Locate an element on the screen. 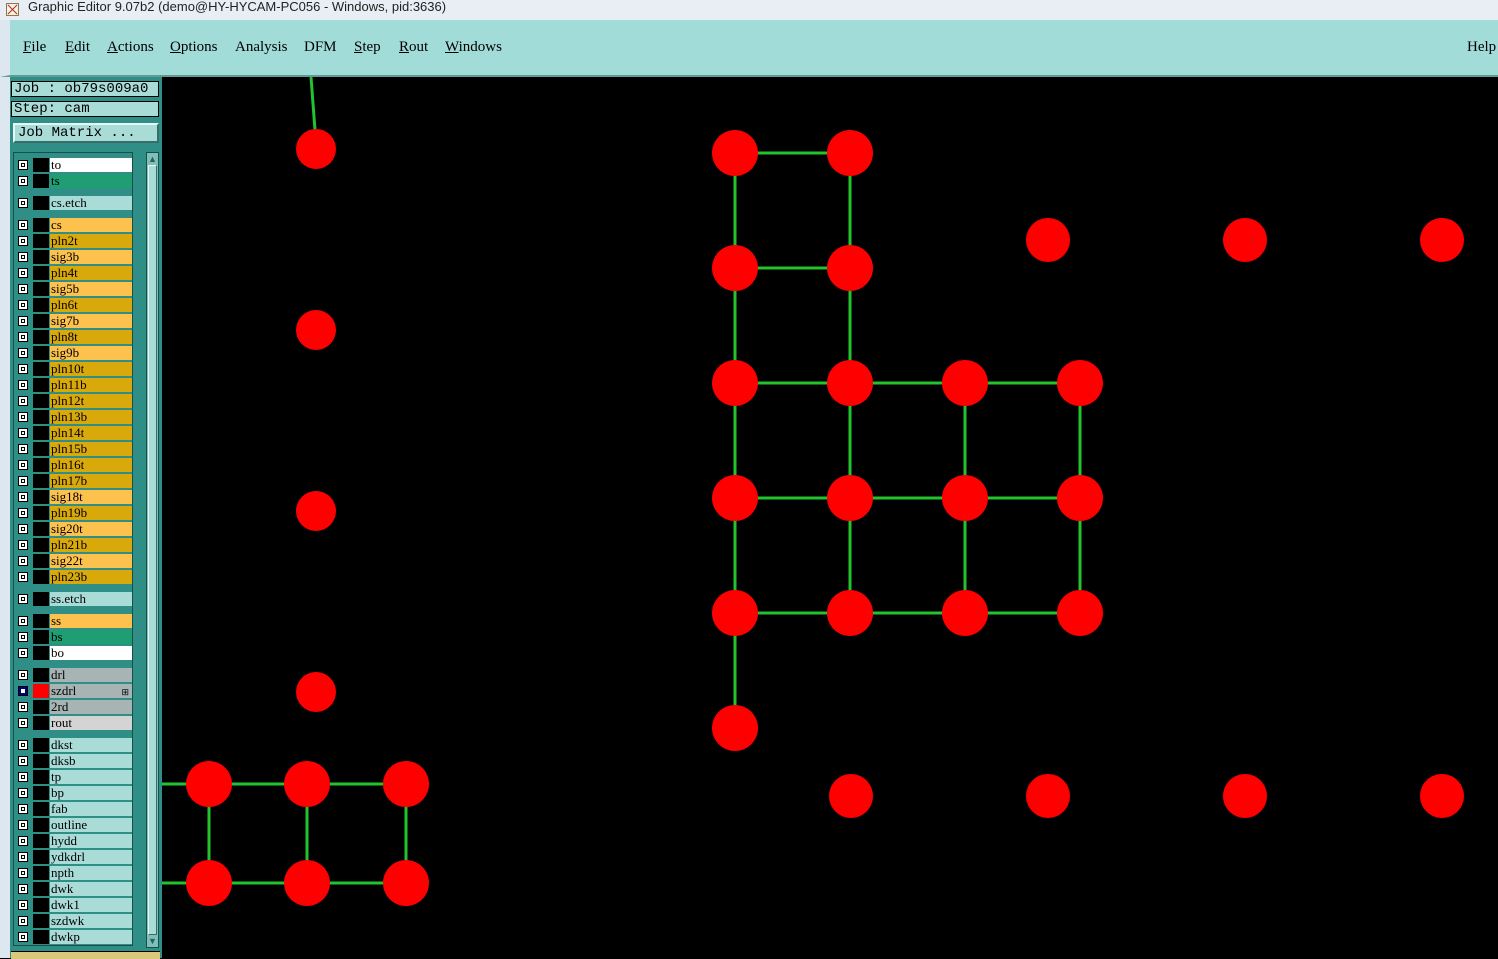 The height and width of the screenshot is (959, 1498). layer-name: cs.etch is located at coordinates (91, 203).